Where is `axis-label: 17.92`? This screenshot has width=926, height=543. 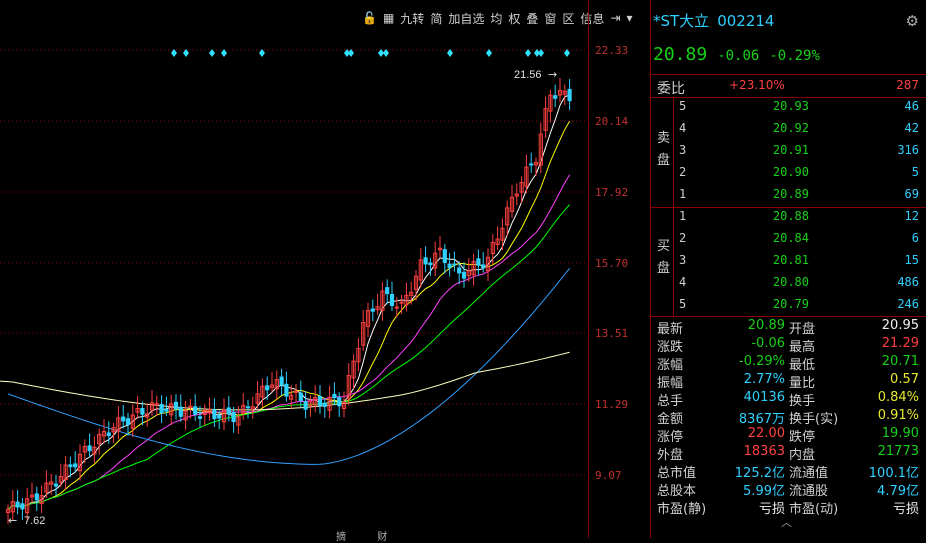 axis-label: 17.92 is located at coordinates (612, 192).